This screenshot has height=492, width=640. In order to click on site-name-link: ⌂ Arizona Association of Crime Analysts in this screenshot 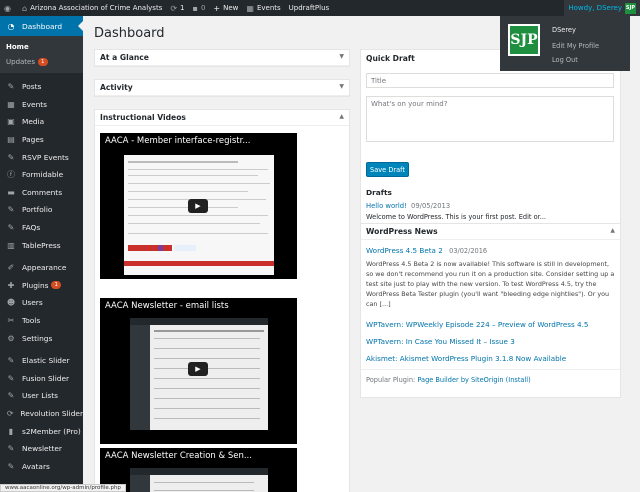, I will do `click(92, 8)`.